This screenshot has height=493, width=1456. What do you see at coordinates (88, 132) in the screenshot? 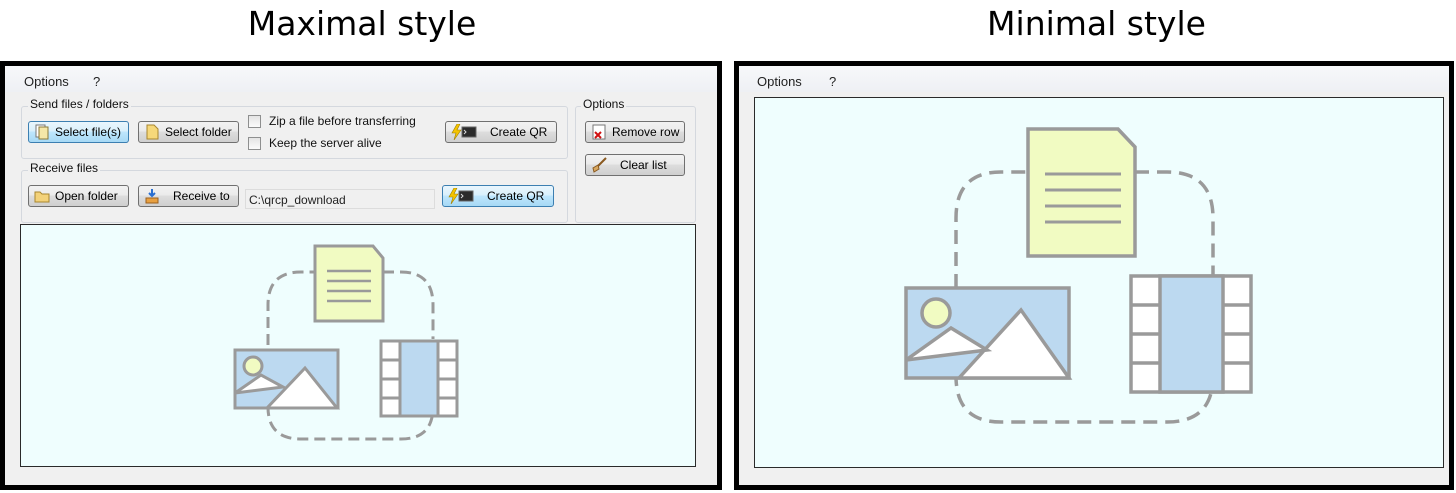
I see `select-files-label: Select file(s)` at bounding box center [88, 132].